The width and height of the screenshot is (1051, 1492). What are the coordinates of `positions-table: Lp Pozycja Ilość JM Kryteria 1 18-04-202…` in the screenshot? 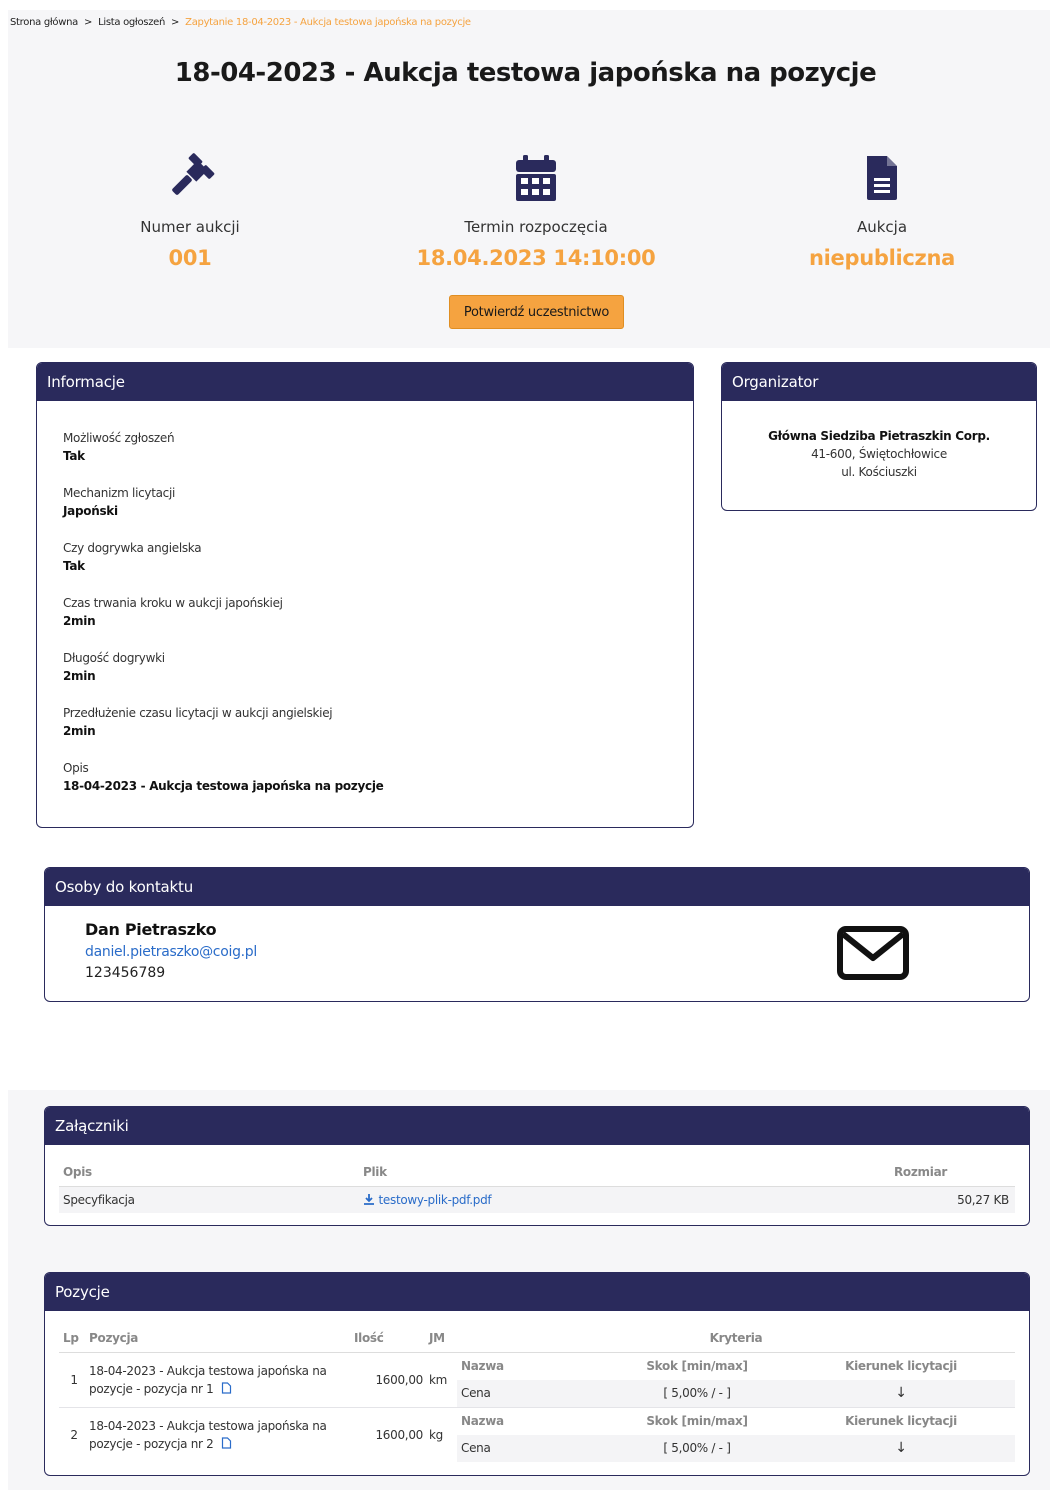 It's located at (537, 1393).